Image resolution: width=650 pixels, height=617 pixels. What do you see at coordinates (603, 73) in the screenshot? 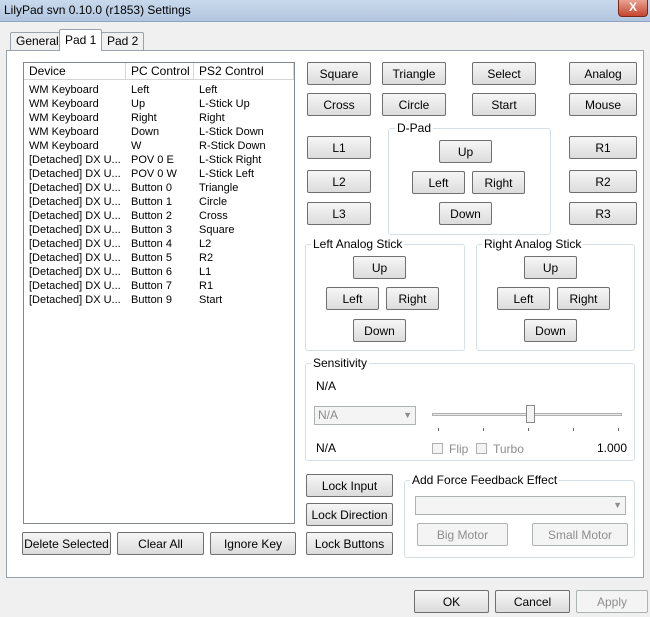
I see `analog-button: Analog` at bounding box center [603, 73].